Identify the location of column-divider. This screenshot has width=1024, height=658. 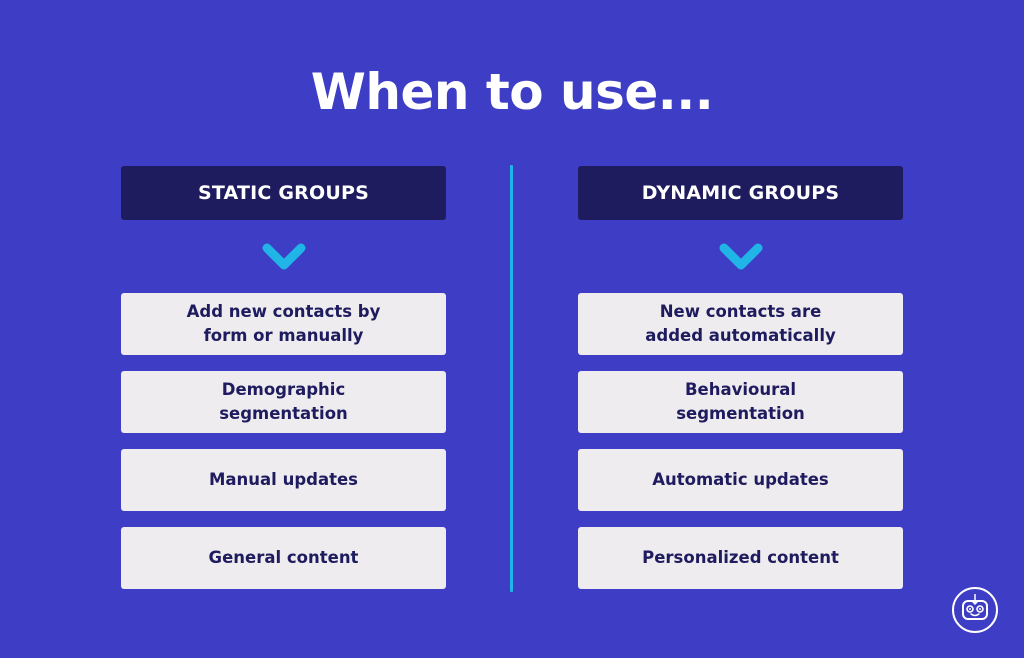
(511, 378).